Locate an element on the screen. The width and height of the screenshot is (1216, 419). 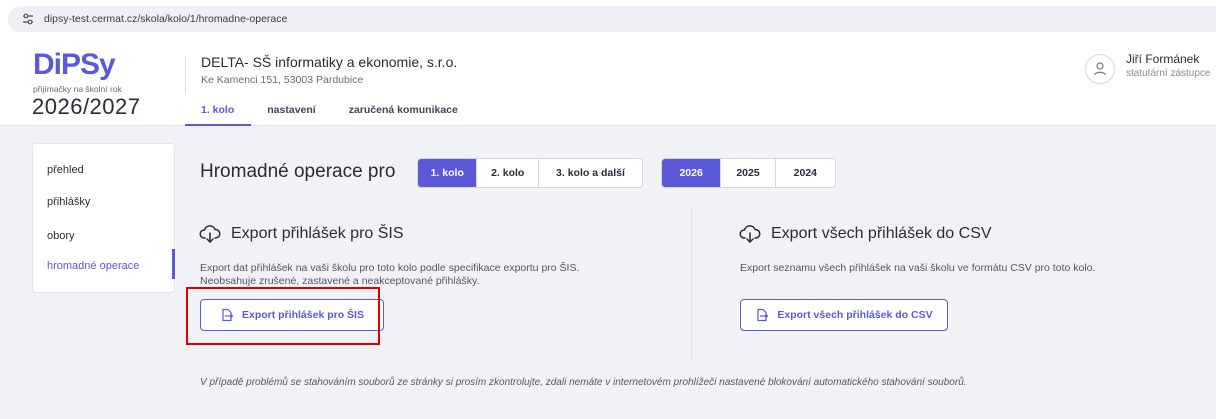
sidebar-item-prihlasky: přihlášky is located at coordinates (68, 202).